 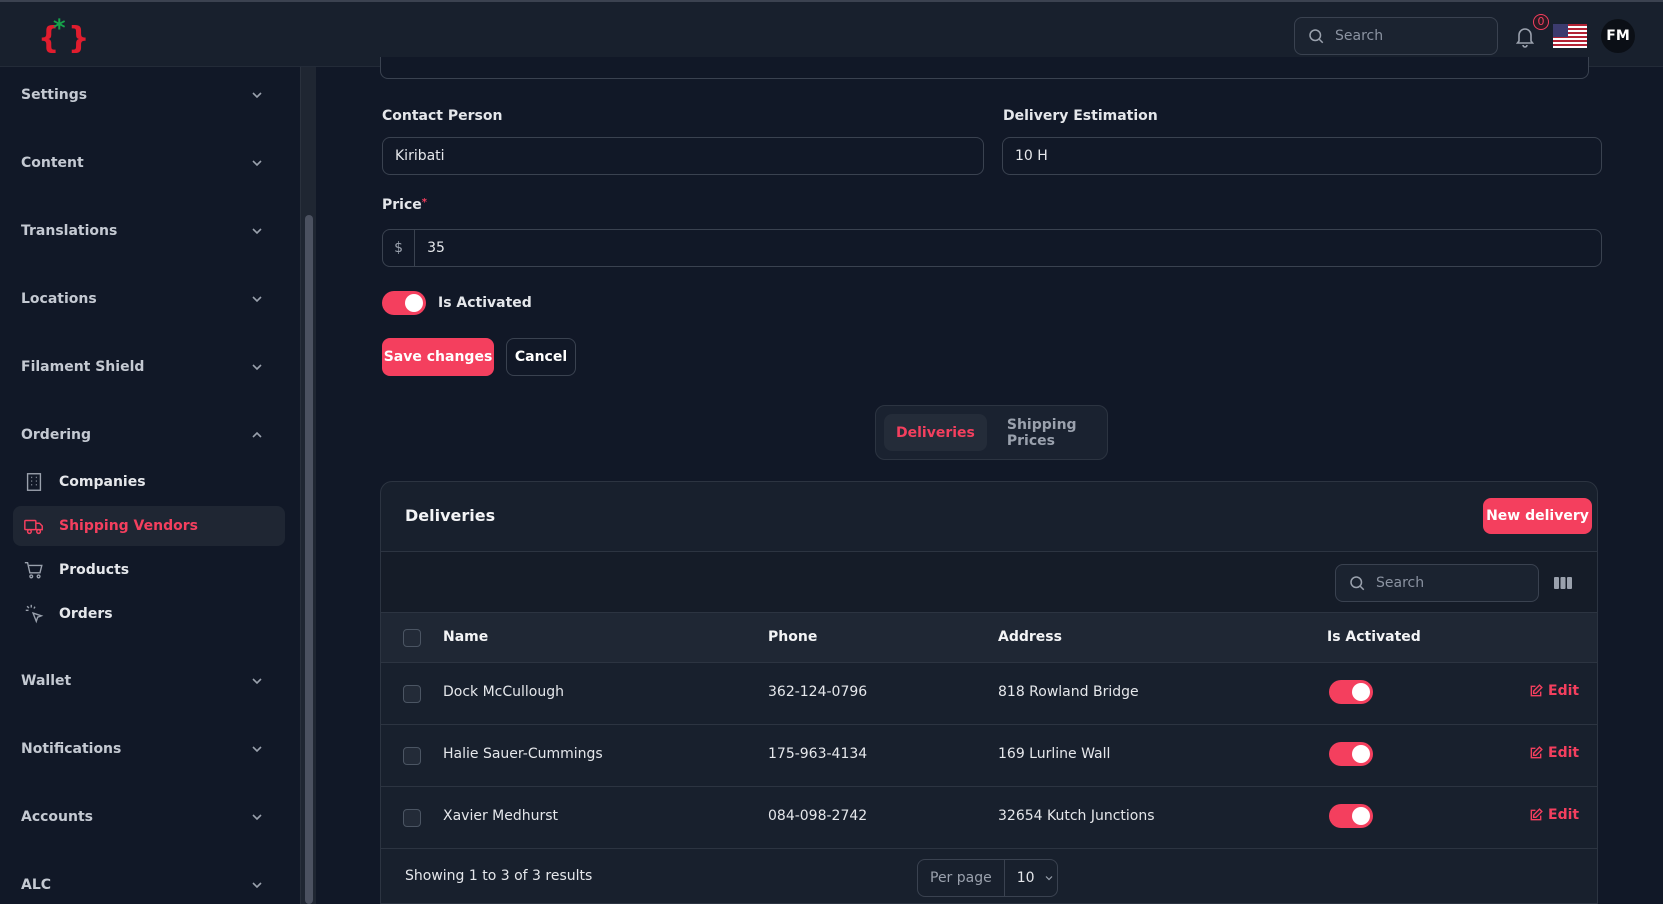 I want to click on global-search-input, so click(x=1410, y=36).